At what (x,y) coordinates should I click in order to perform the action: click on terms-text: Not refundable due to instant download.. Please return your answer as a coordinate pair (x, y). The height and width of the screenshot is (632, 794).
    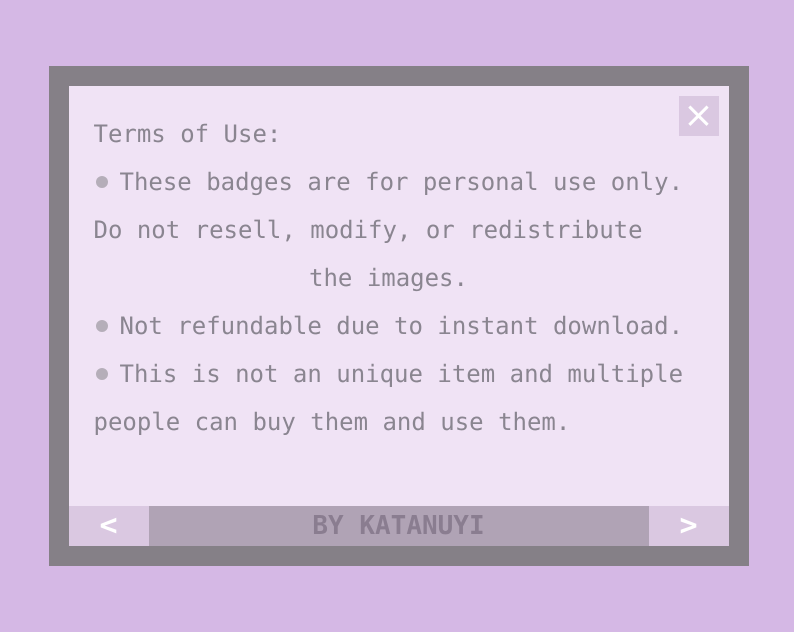
    Looking at the image, I should click on (402, 326).